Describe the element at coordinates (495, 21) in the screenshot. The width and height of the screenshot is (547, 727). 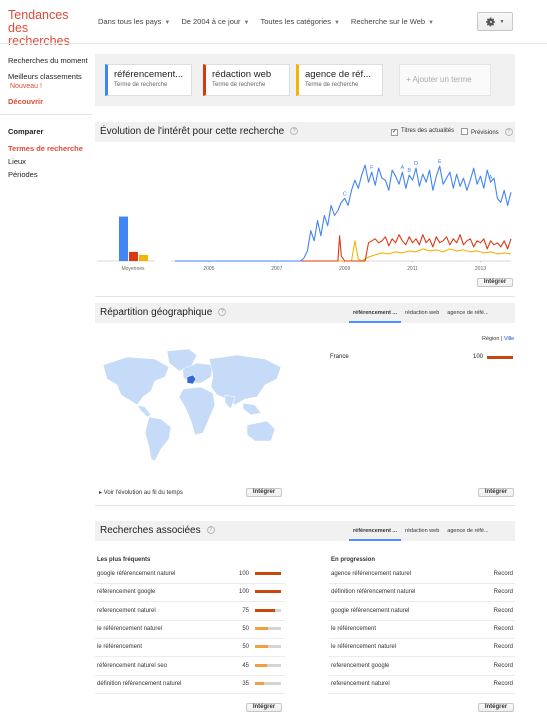
I see `settings-button: ▼` at that location.